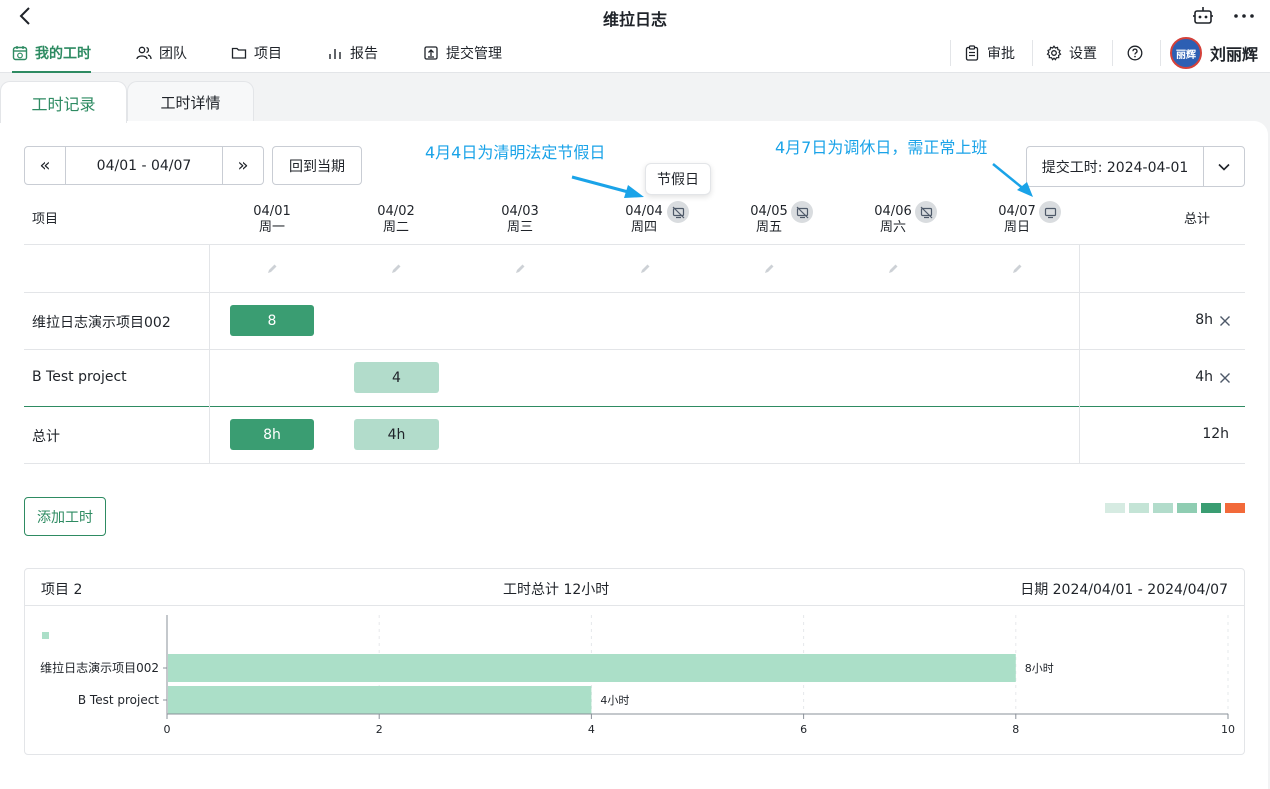  I want to click on day-date: 04/04, so click(644, 211).